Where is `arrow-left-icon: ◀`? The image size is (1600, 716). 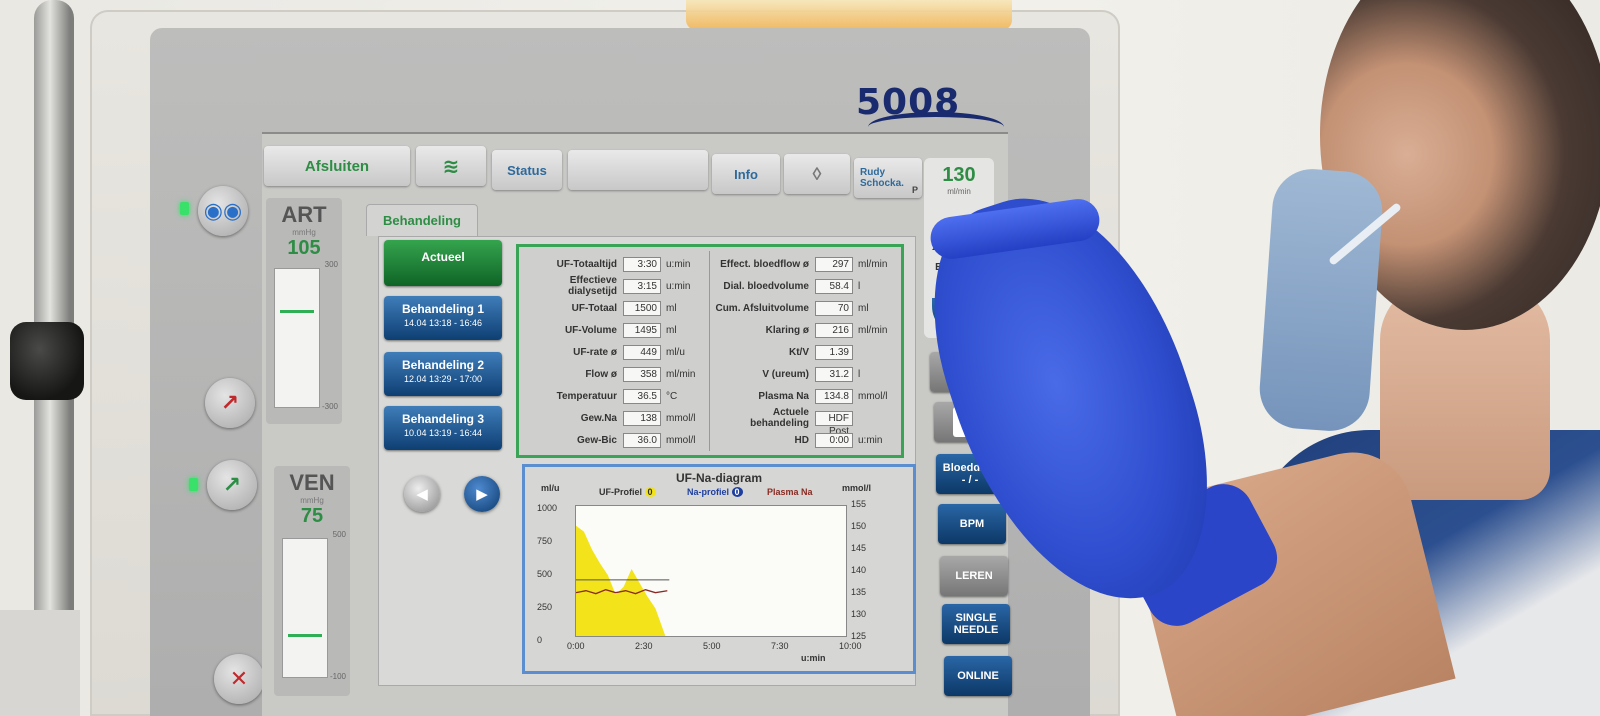
arrow-left-icon: ◀ is located at coordinates (422, 494).